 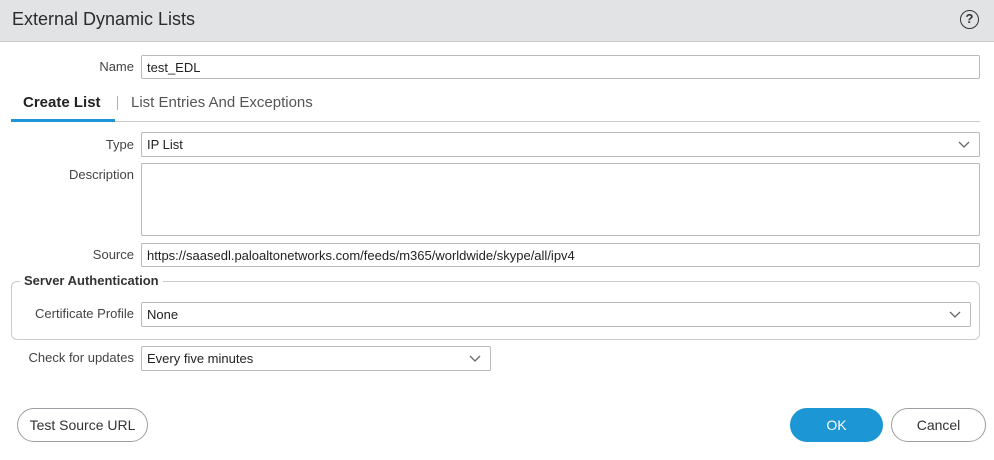 What do you see at coordinates (497, 21) in the screenshot?
I see `dialog-titlebar: External Dynamic Lists ?` at bounding box center [497, 21].